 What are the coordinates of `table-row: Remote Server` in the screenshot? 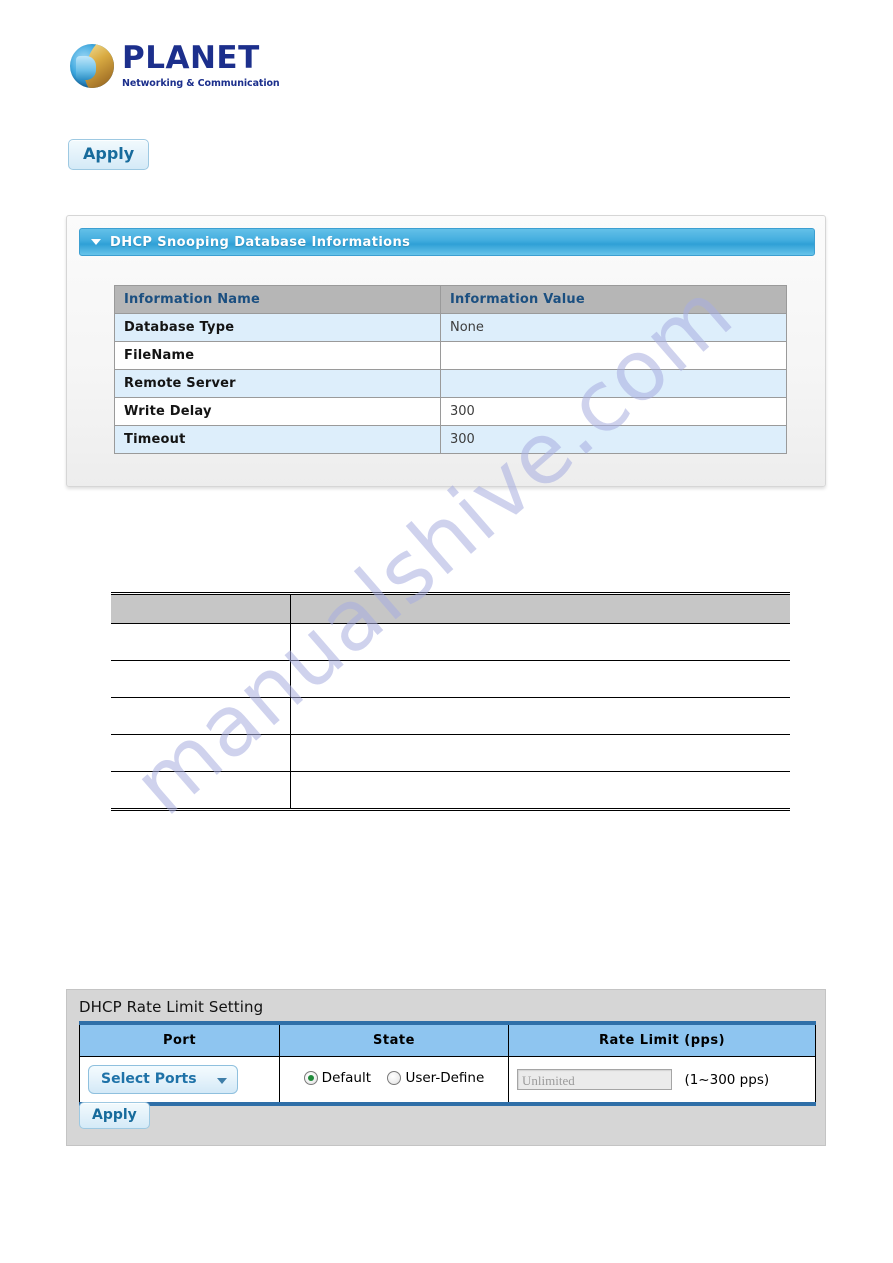 It's located at (450, 383).